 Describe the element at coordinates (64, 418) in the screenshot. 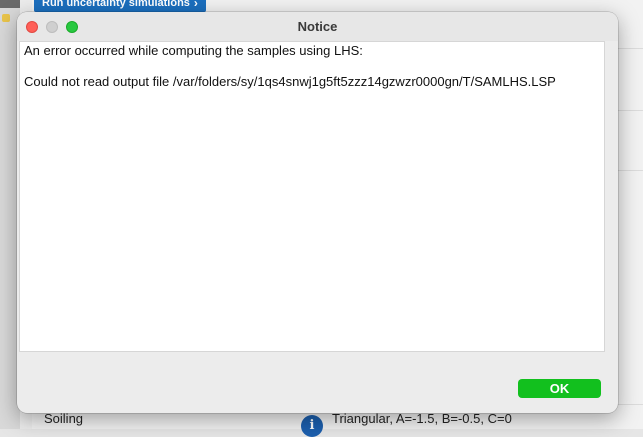

I see `soiling-label: Soiling` at that location.